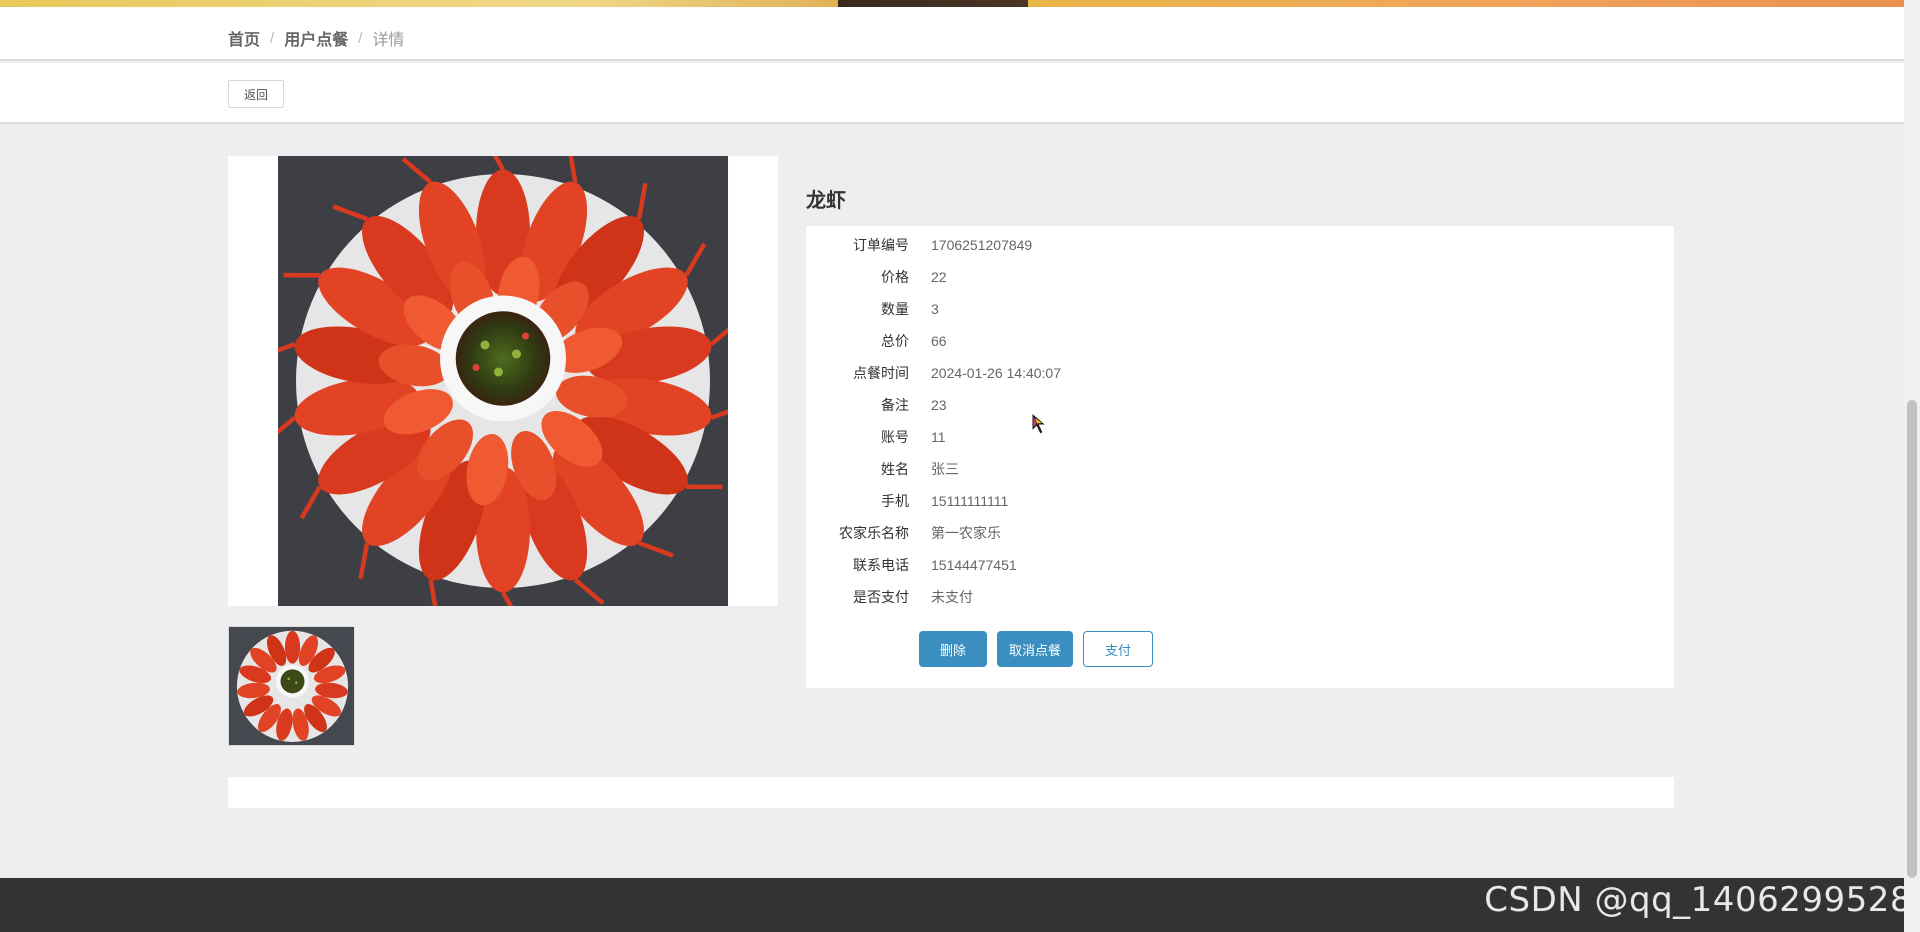 The height and width of the screenshot is (932, 1920). What do you see at coordinates (256, 94) in the screenshot?
I see `back-button: 返回` at bounding box center [256, 94].